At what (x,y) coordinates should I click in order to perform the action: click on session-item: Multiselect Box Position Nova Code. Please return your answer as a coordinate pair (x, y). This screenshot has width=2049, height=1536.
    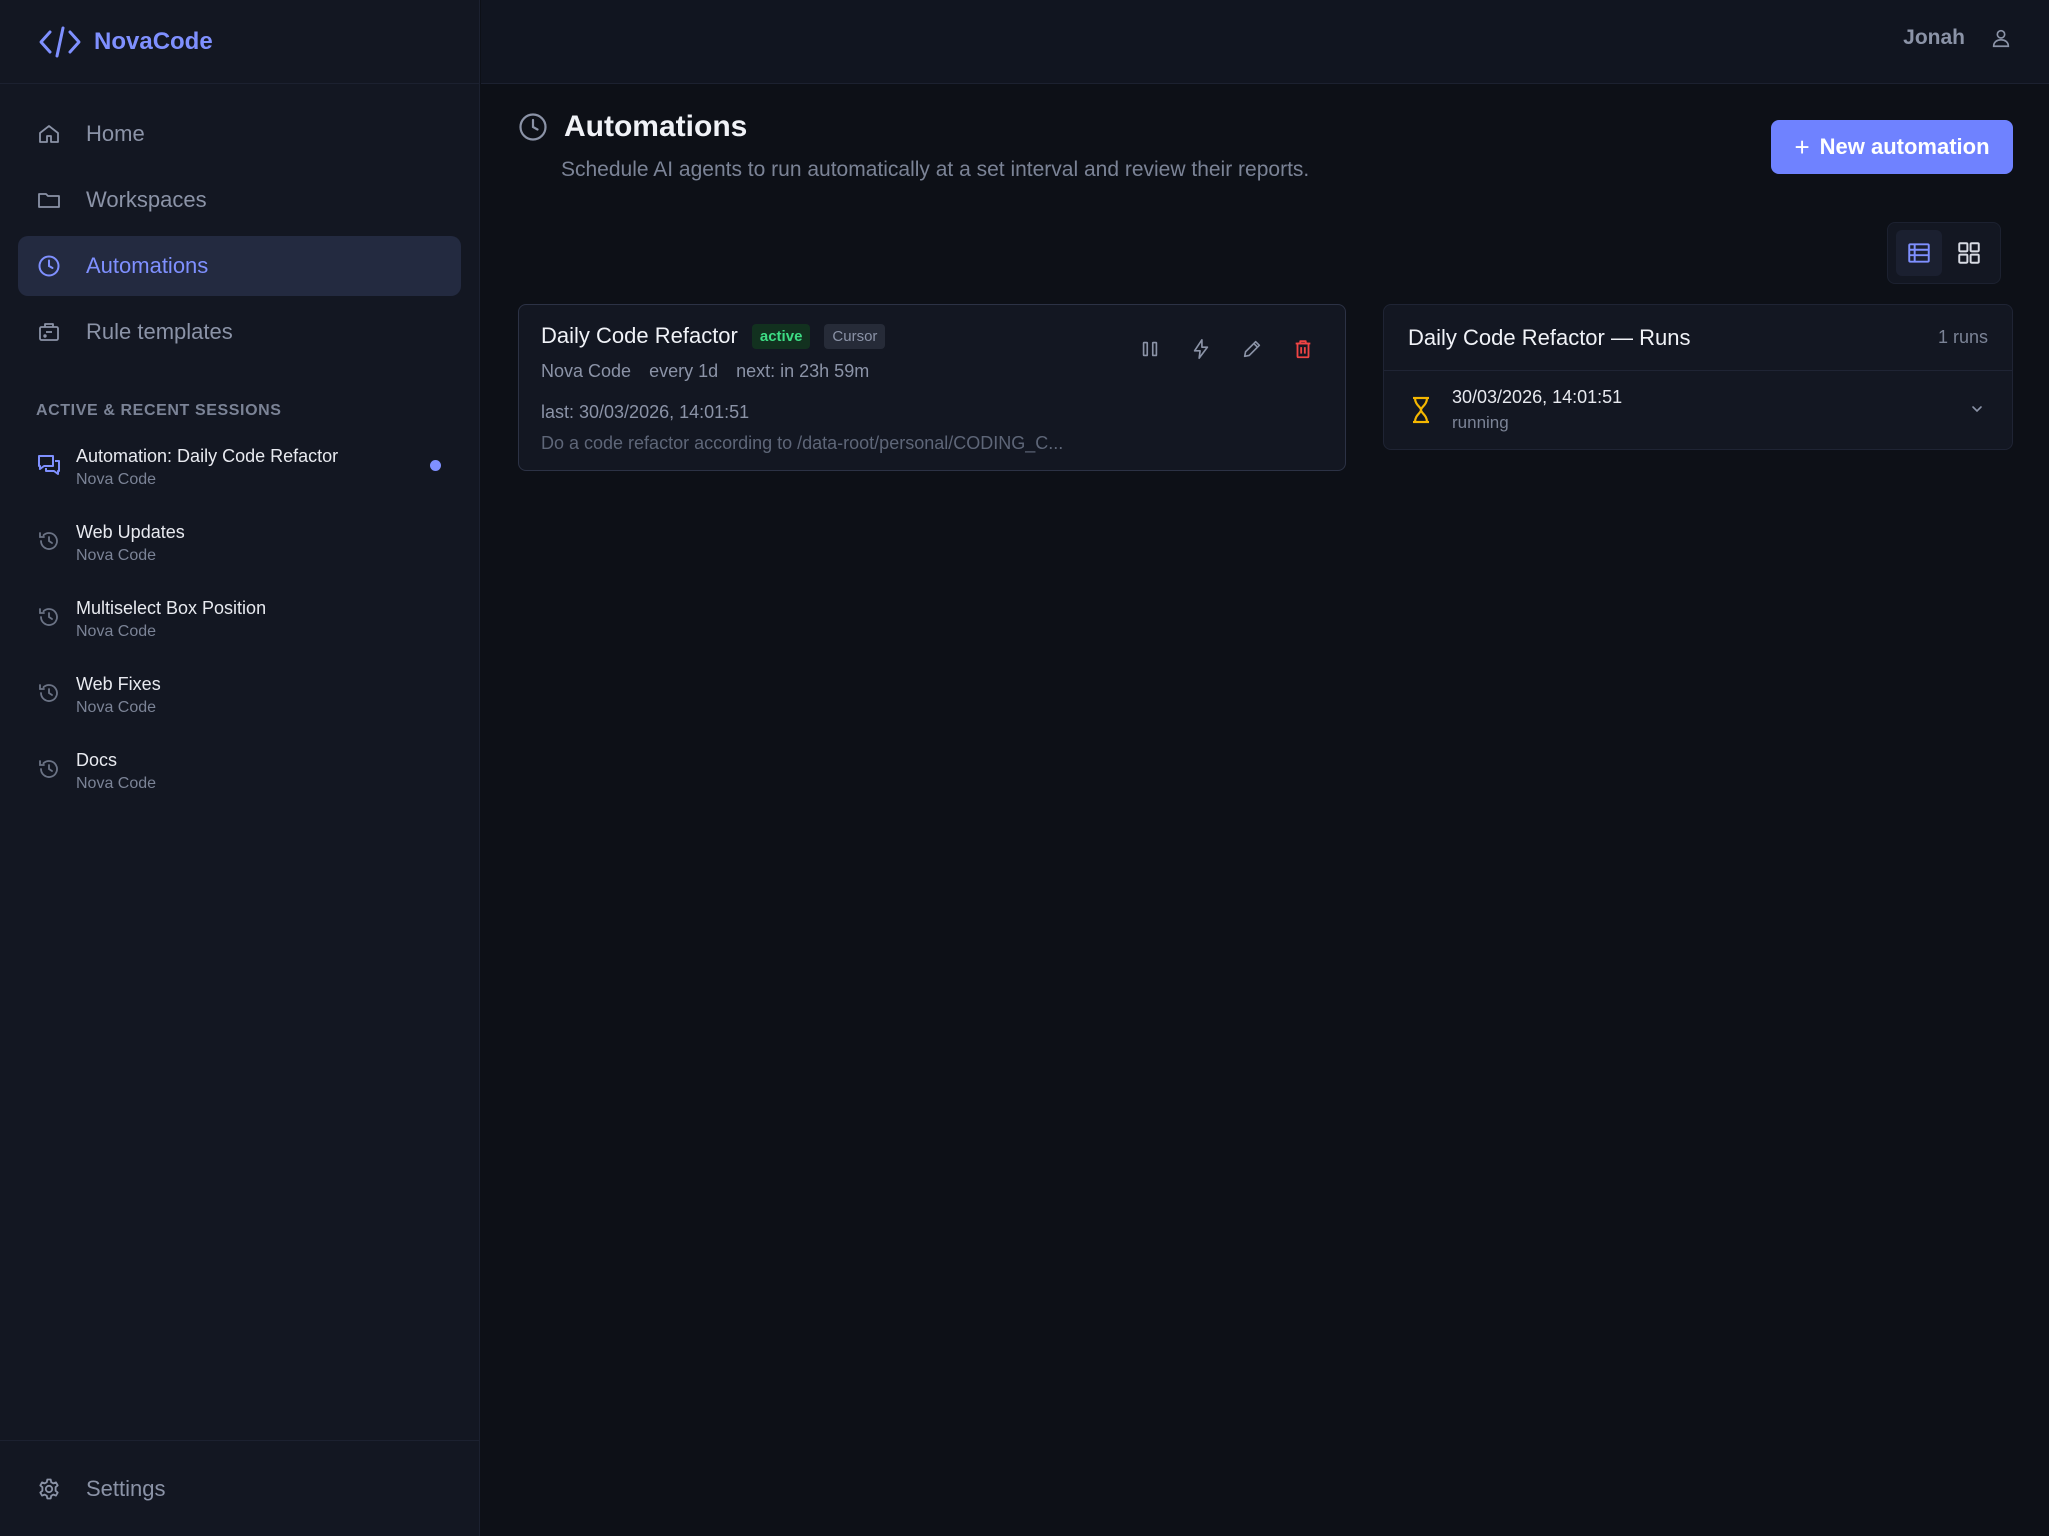
    Looking at the image, I should click on (239, 628).